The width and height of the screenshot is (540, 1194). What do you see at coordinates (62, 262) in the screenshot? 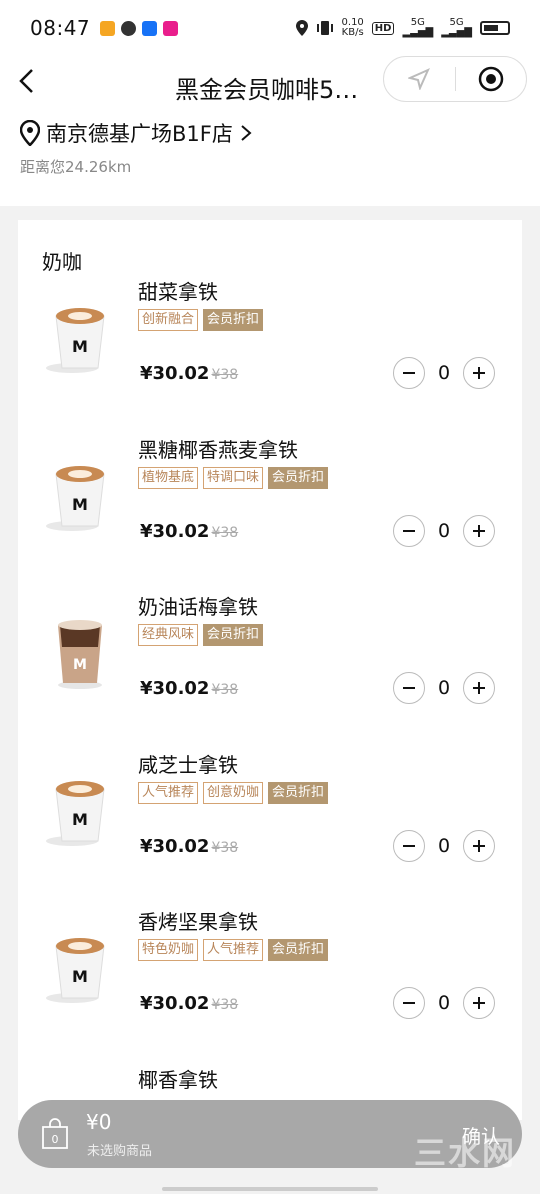
I see `category-title: 奶咖` at bounding box center [62, 262].